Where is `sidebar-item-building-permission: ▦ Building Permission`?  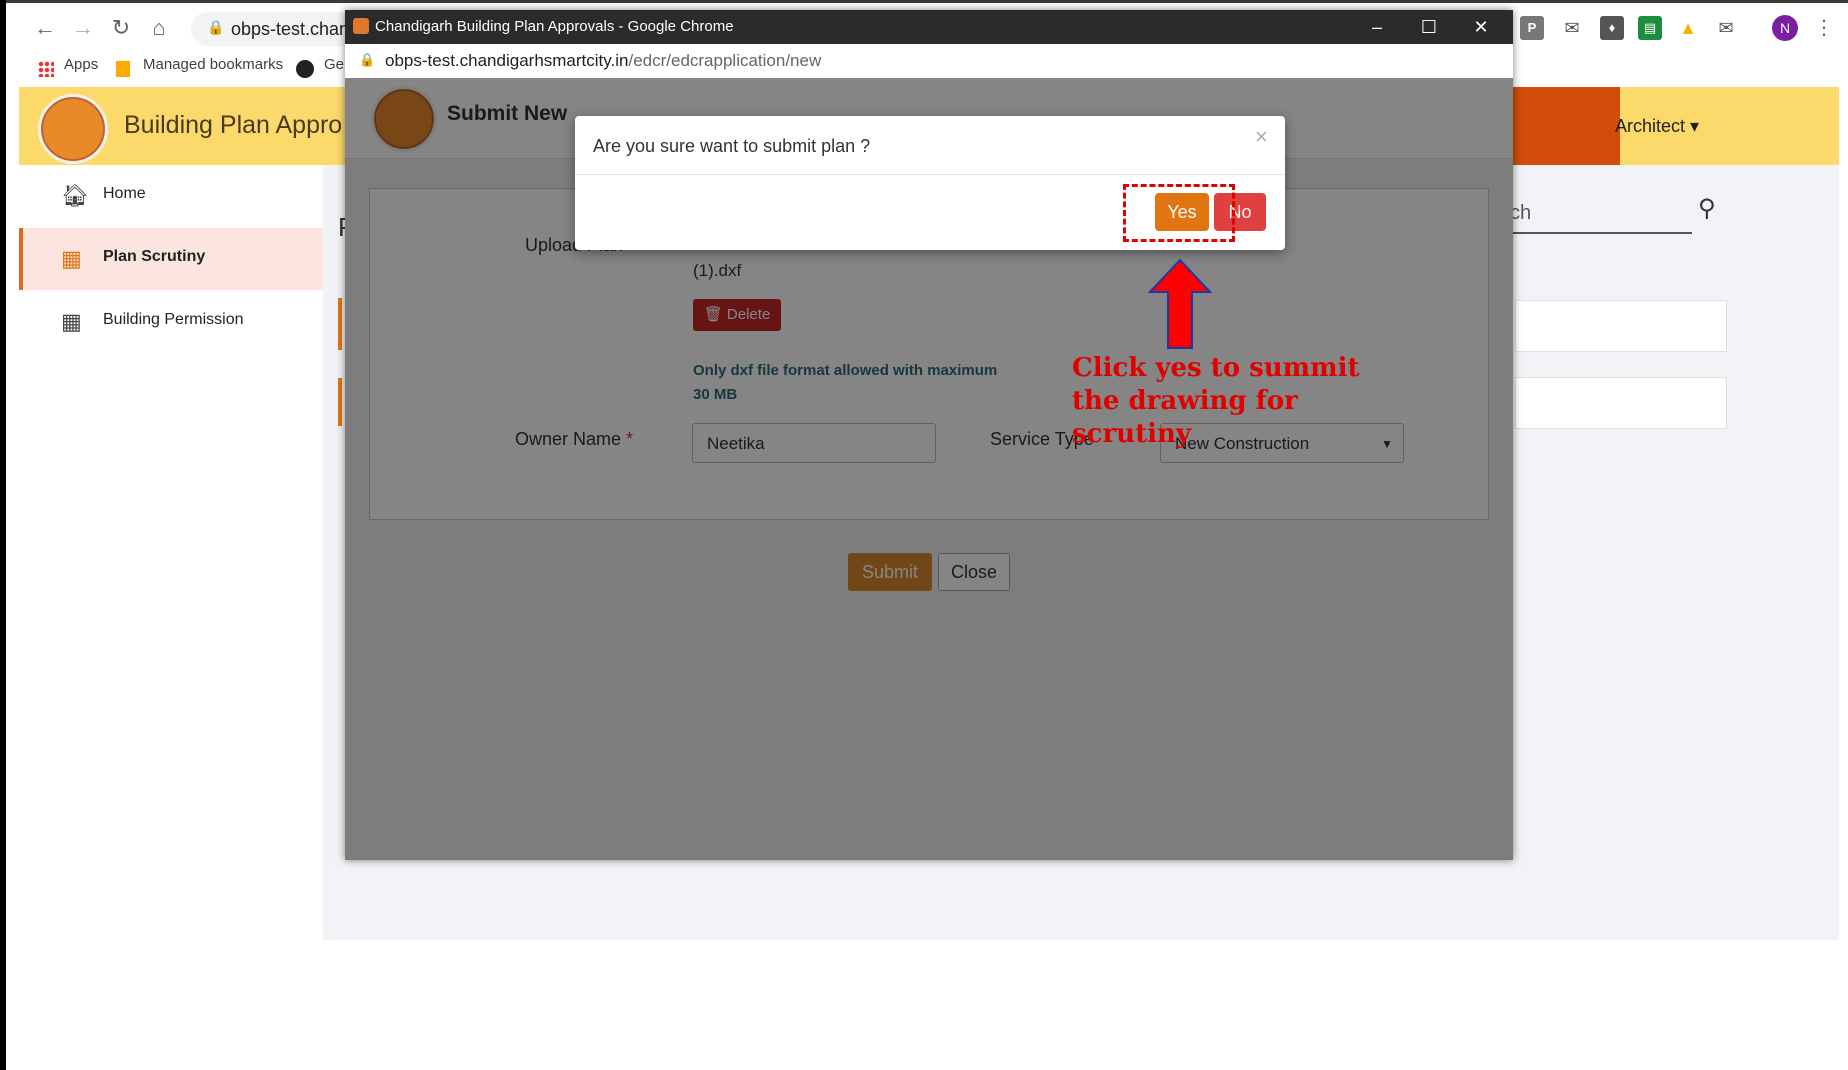 sidebar-item-building-permission: ▦ Building Permission is located at coordinates (171, 322).